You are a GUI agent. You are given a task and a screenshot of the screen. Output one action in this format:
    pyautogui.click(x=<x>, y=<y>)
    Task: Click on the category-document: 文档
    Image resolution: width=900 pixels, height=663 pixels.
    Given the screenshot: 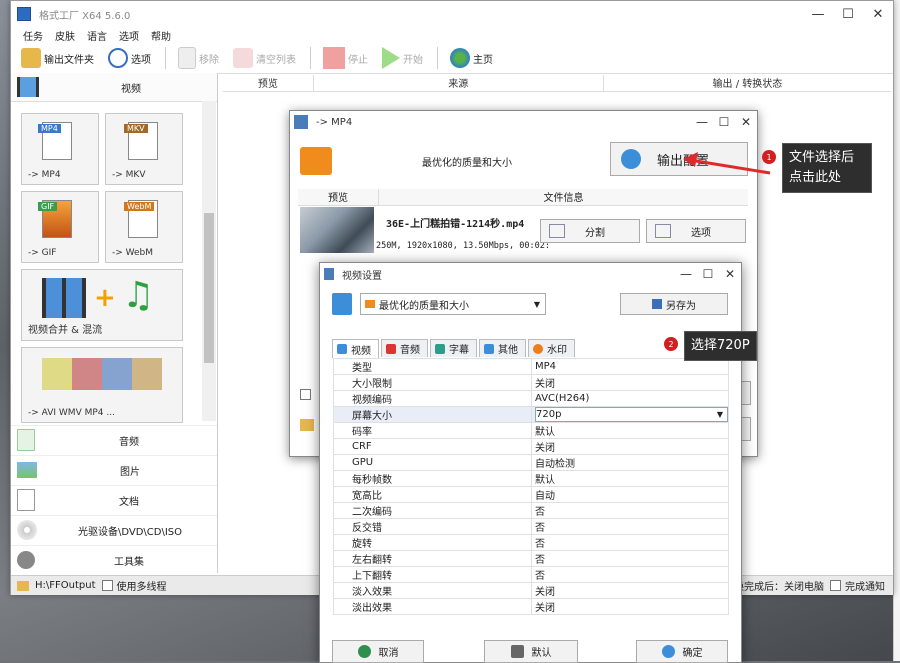 What is the action you would take?
    pyautogui.click(x=114, y=499)
    